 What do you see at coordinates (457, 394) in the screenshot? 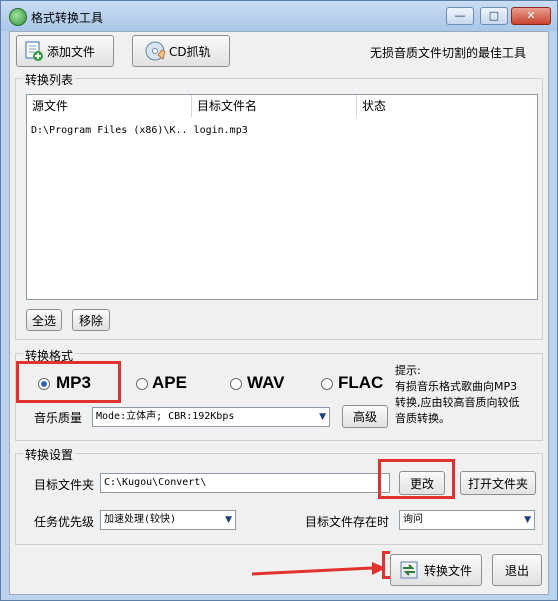
I see `tip-text: 提示: 有损音乐格式歌曲向MP3 转换,应由较高音质向较低 音质转换。` at bounding box center [457, 394].